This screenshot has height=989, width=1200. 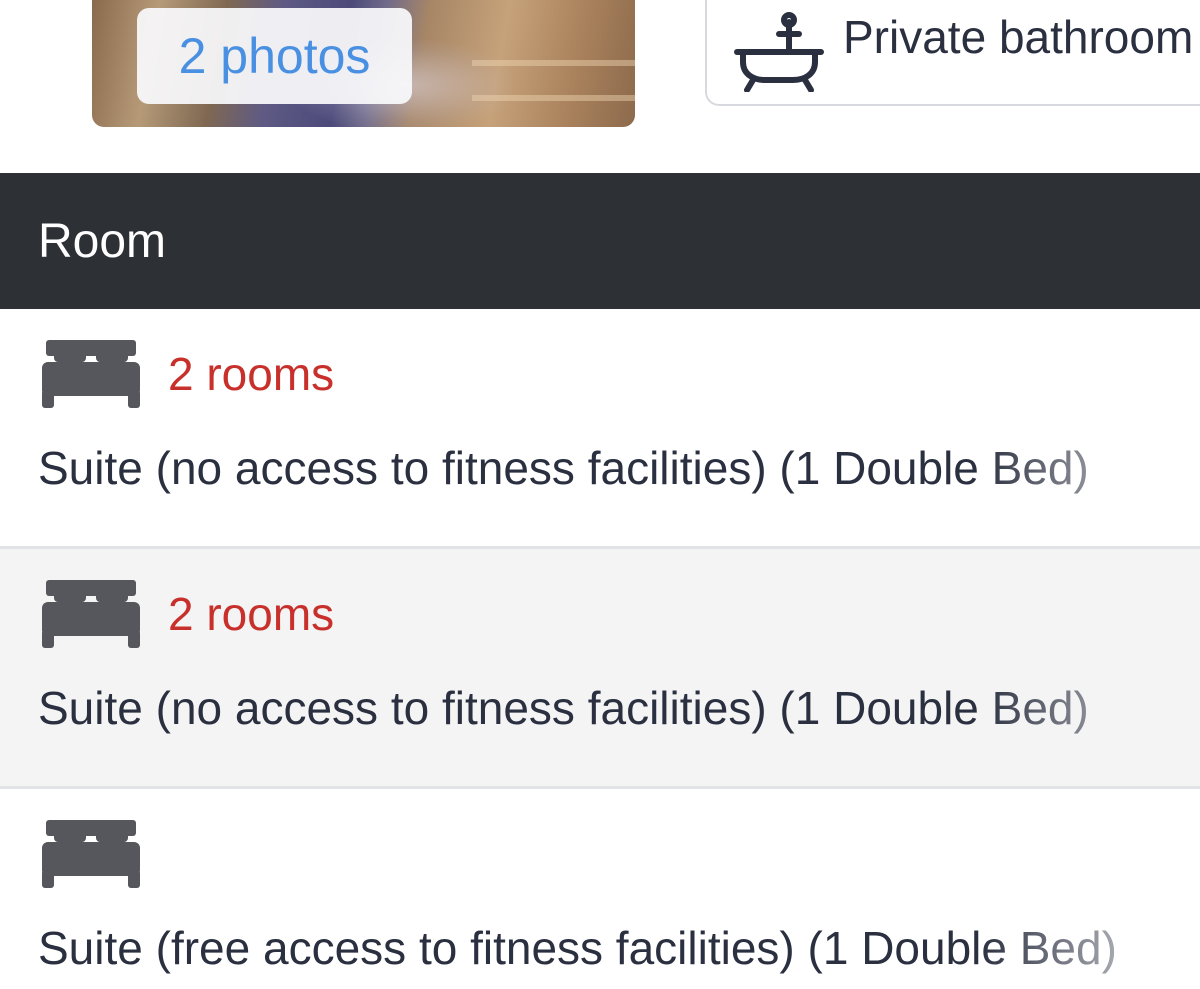 I want to click on room-count-line, so click(x=104, y=854).